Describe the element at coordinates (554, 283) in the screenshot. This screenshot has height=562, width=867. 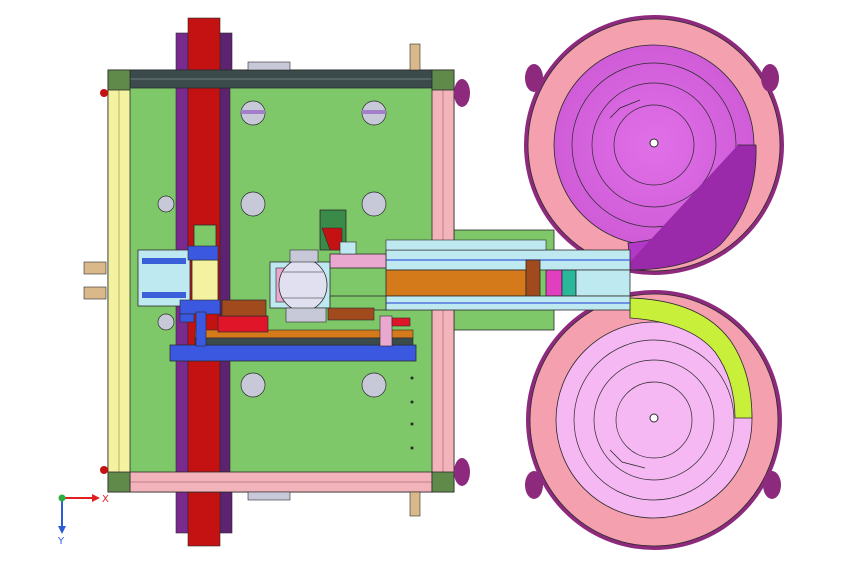
I see `feeder-magenta-block` at that location.